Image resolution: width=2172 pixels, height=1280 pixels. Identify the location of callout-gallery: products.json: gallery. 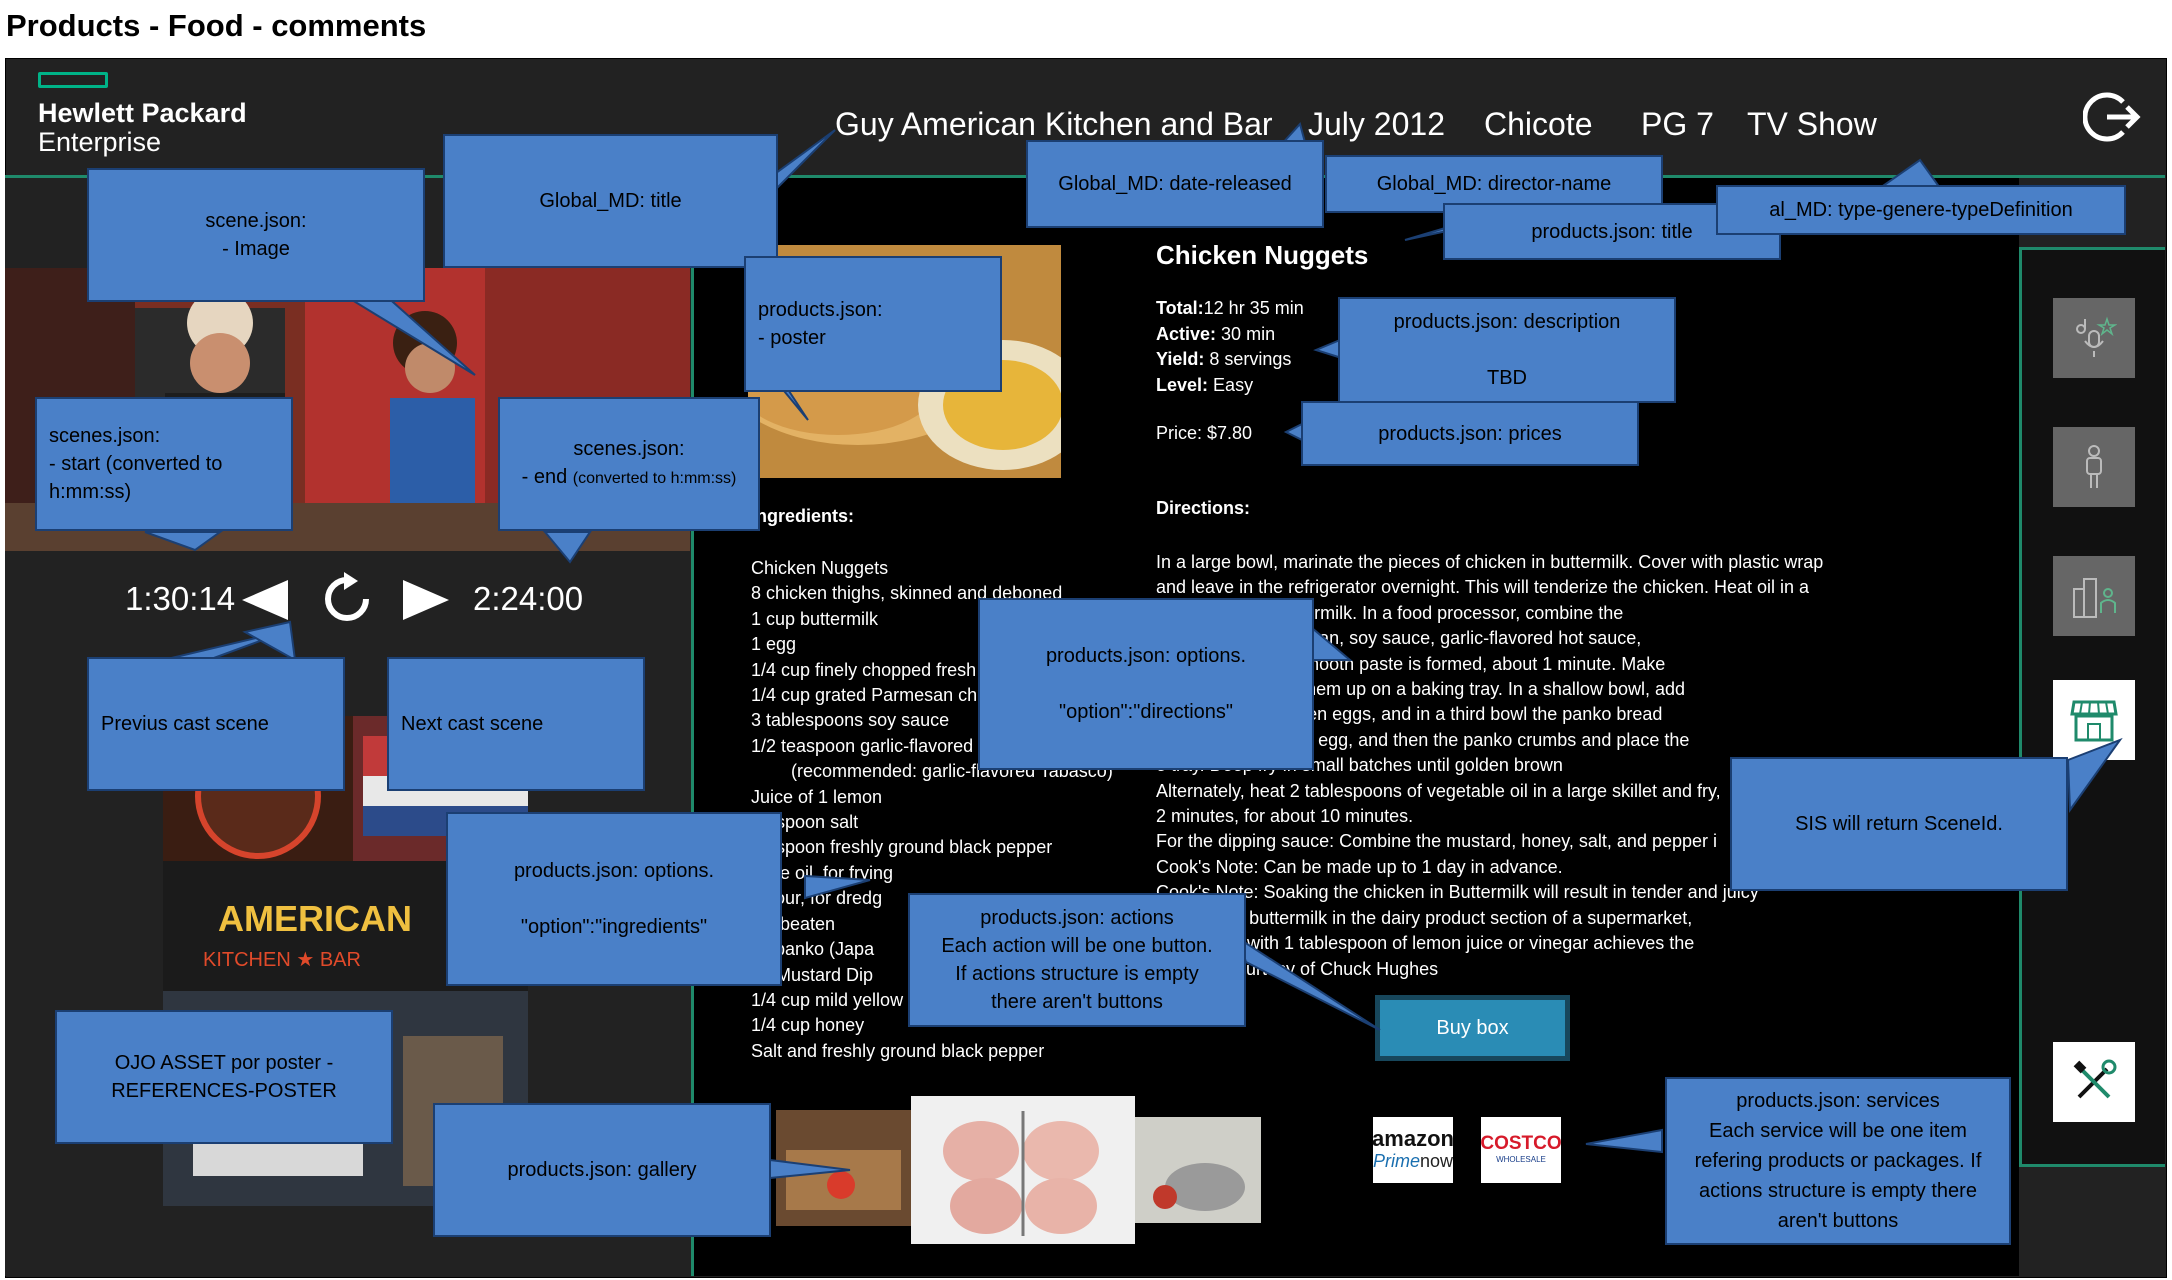
(602, 1170).